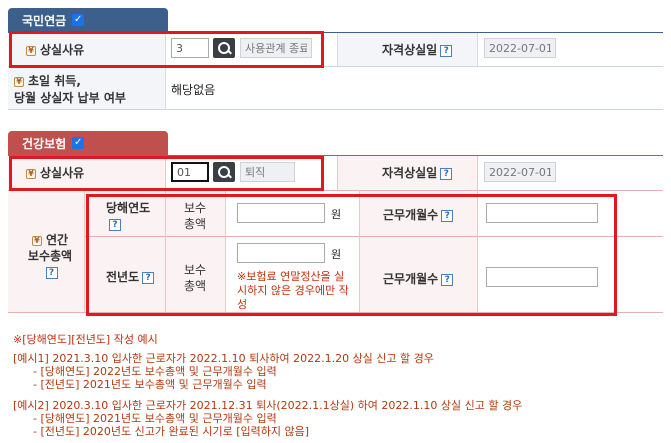  I want to click on example2-line-b: - [전년도] 2020년도 신고가 완료된 시기로 [입력하지 않음], so click(171, 431).